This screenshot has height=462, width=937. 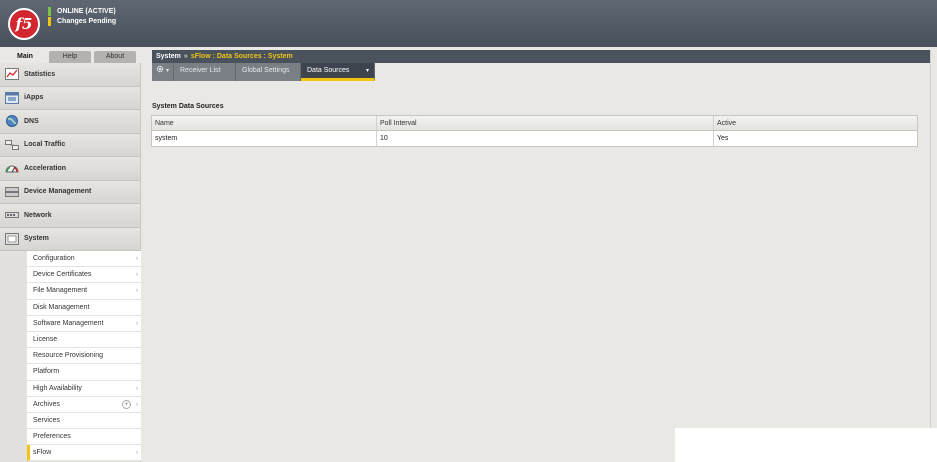 What do you see at coordinates (328, 70) in the screenshot?
I see `tab-label: Data Sources` at bounding box center [328, 70].